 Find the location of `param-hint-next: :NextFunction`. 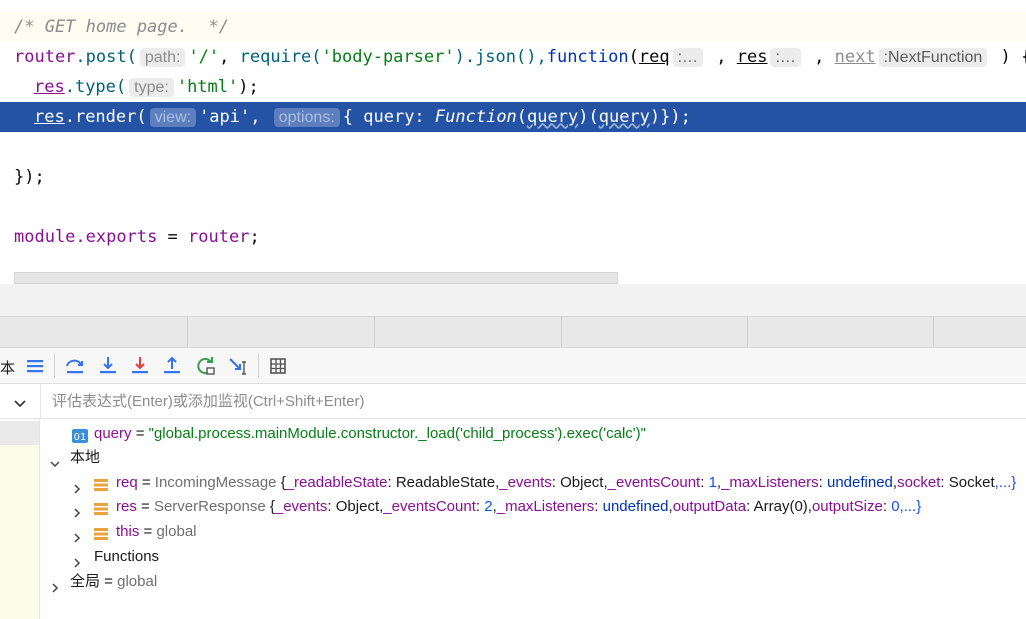

param-hint-next: :NextFunction is located at coordinates (933, 57).